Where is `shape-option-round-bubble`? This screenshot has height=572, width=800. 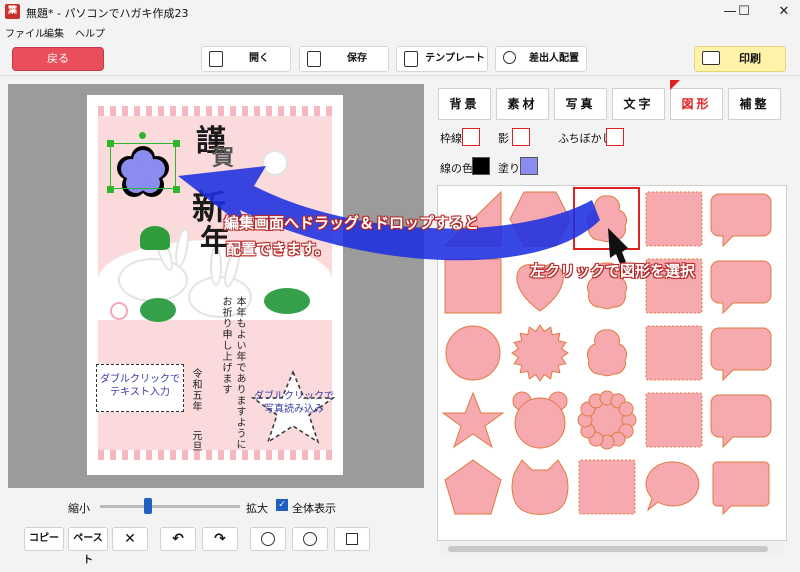 shape-option-round-bubble is located at coordinates (674, 487).